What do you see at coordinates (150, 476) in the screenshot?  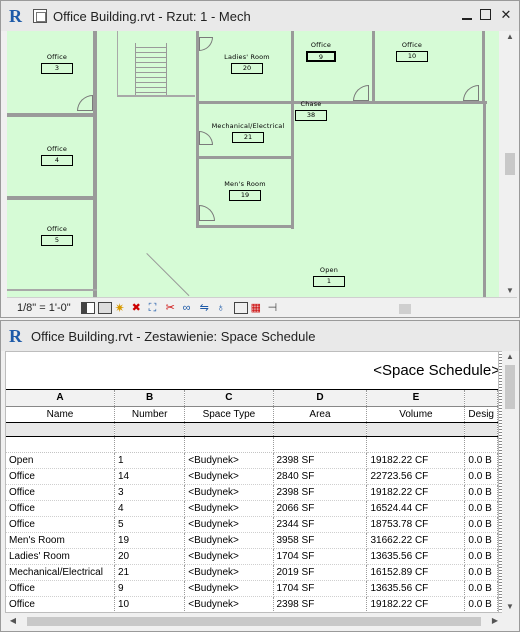 I see `table-cell: 14` at bounding box center [150, 476].